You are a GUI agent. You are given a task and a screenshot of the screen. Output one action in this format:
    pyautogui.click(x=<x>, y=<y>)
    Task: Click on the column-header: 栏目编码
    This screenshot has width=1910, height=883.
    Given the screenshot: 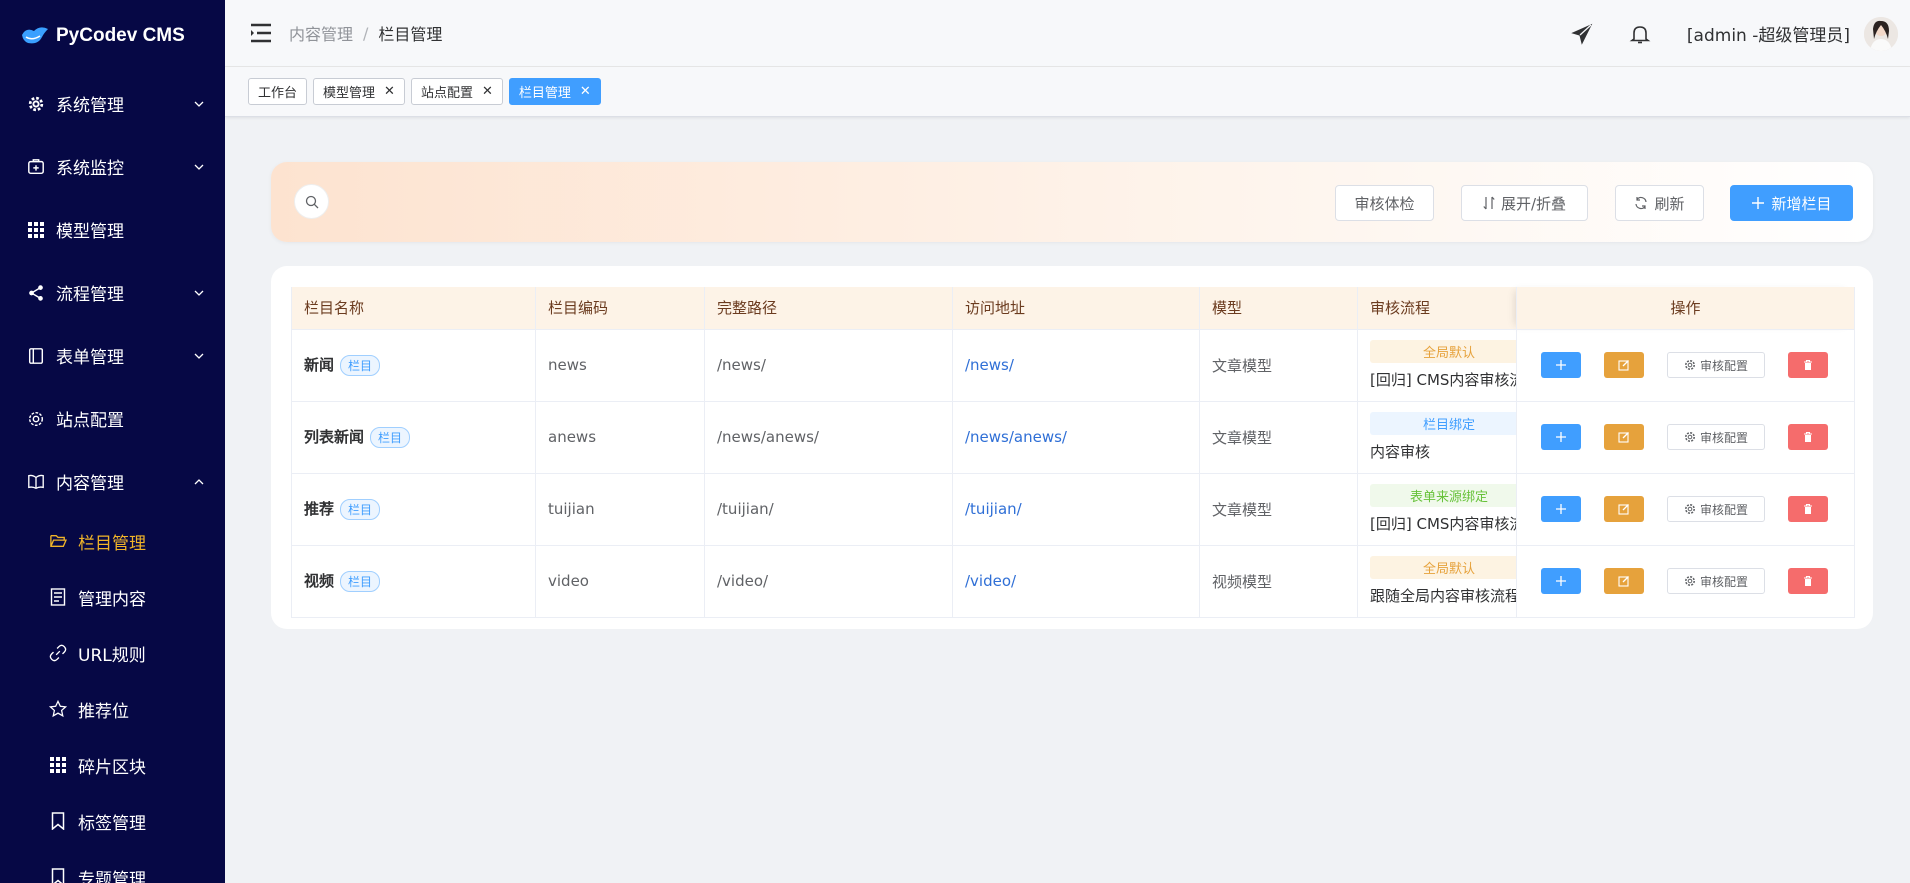 What is the action you would take?
    pyautogui.click(x=620, y=308)
    